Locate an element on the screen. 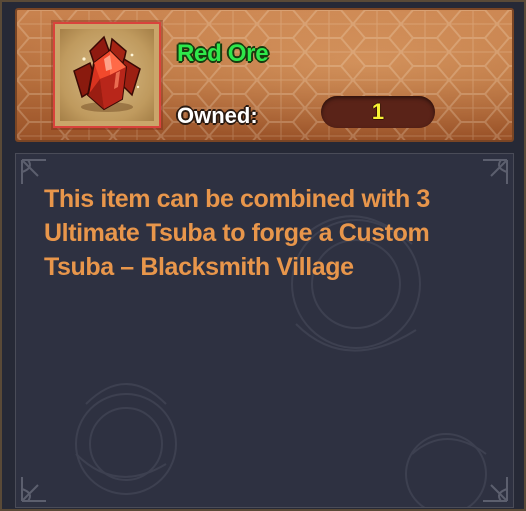  owned-label: Owned: is located at coordinates (217, 115).